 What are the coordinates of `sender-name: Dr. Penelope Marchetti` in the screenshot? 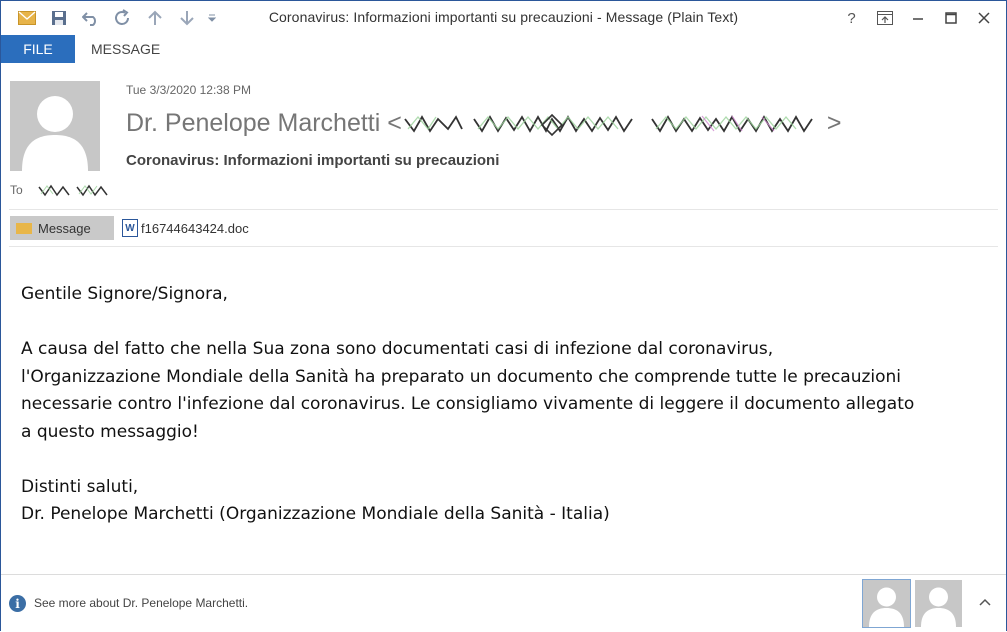 It's located at (253, 123).